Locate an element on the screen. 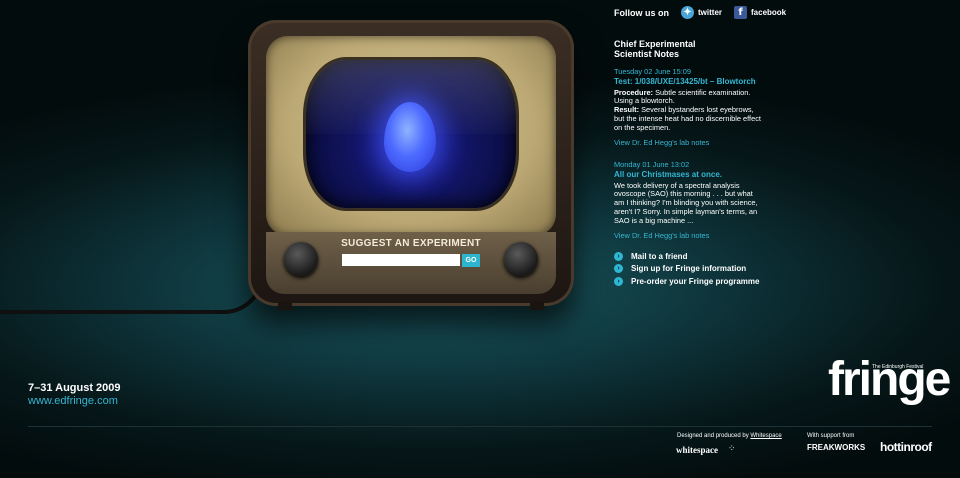  follow-label: Follow us on is located at coordinates (641, 12).